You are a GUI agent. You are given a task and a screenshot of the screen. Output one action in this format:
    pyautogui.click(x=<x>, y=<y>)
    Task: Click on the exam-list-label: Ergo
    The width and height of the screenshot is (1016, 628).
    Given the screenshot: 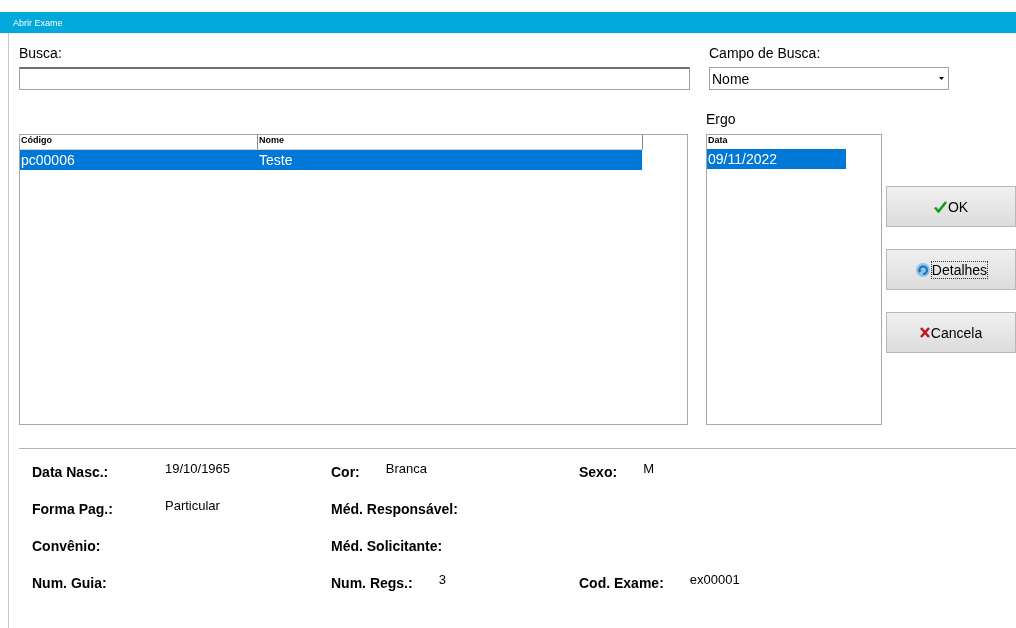 What is the action you would take?
    pyautogui.click(x=721, y=120)
    